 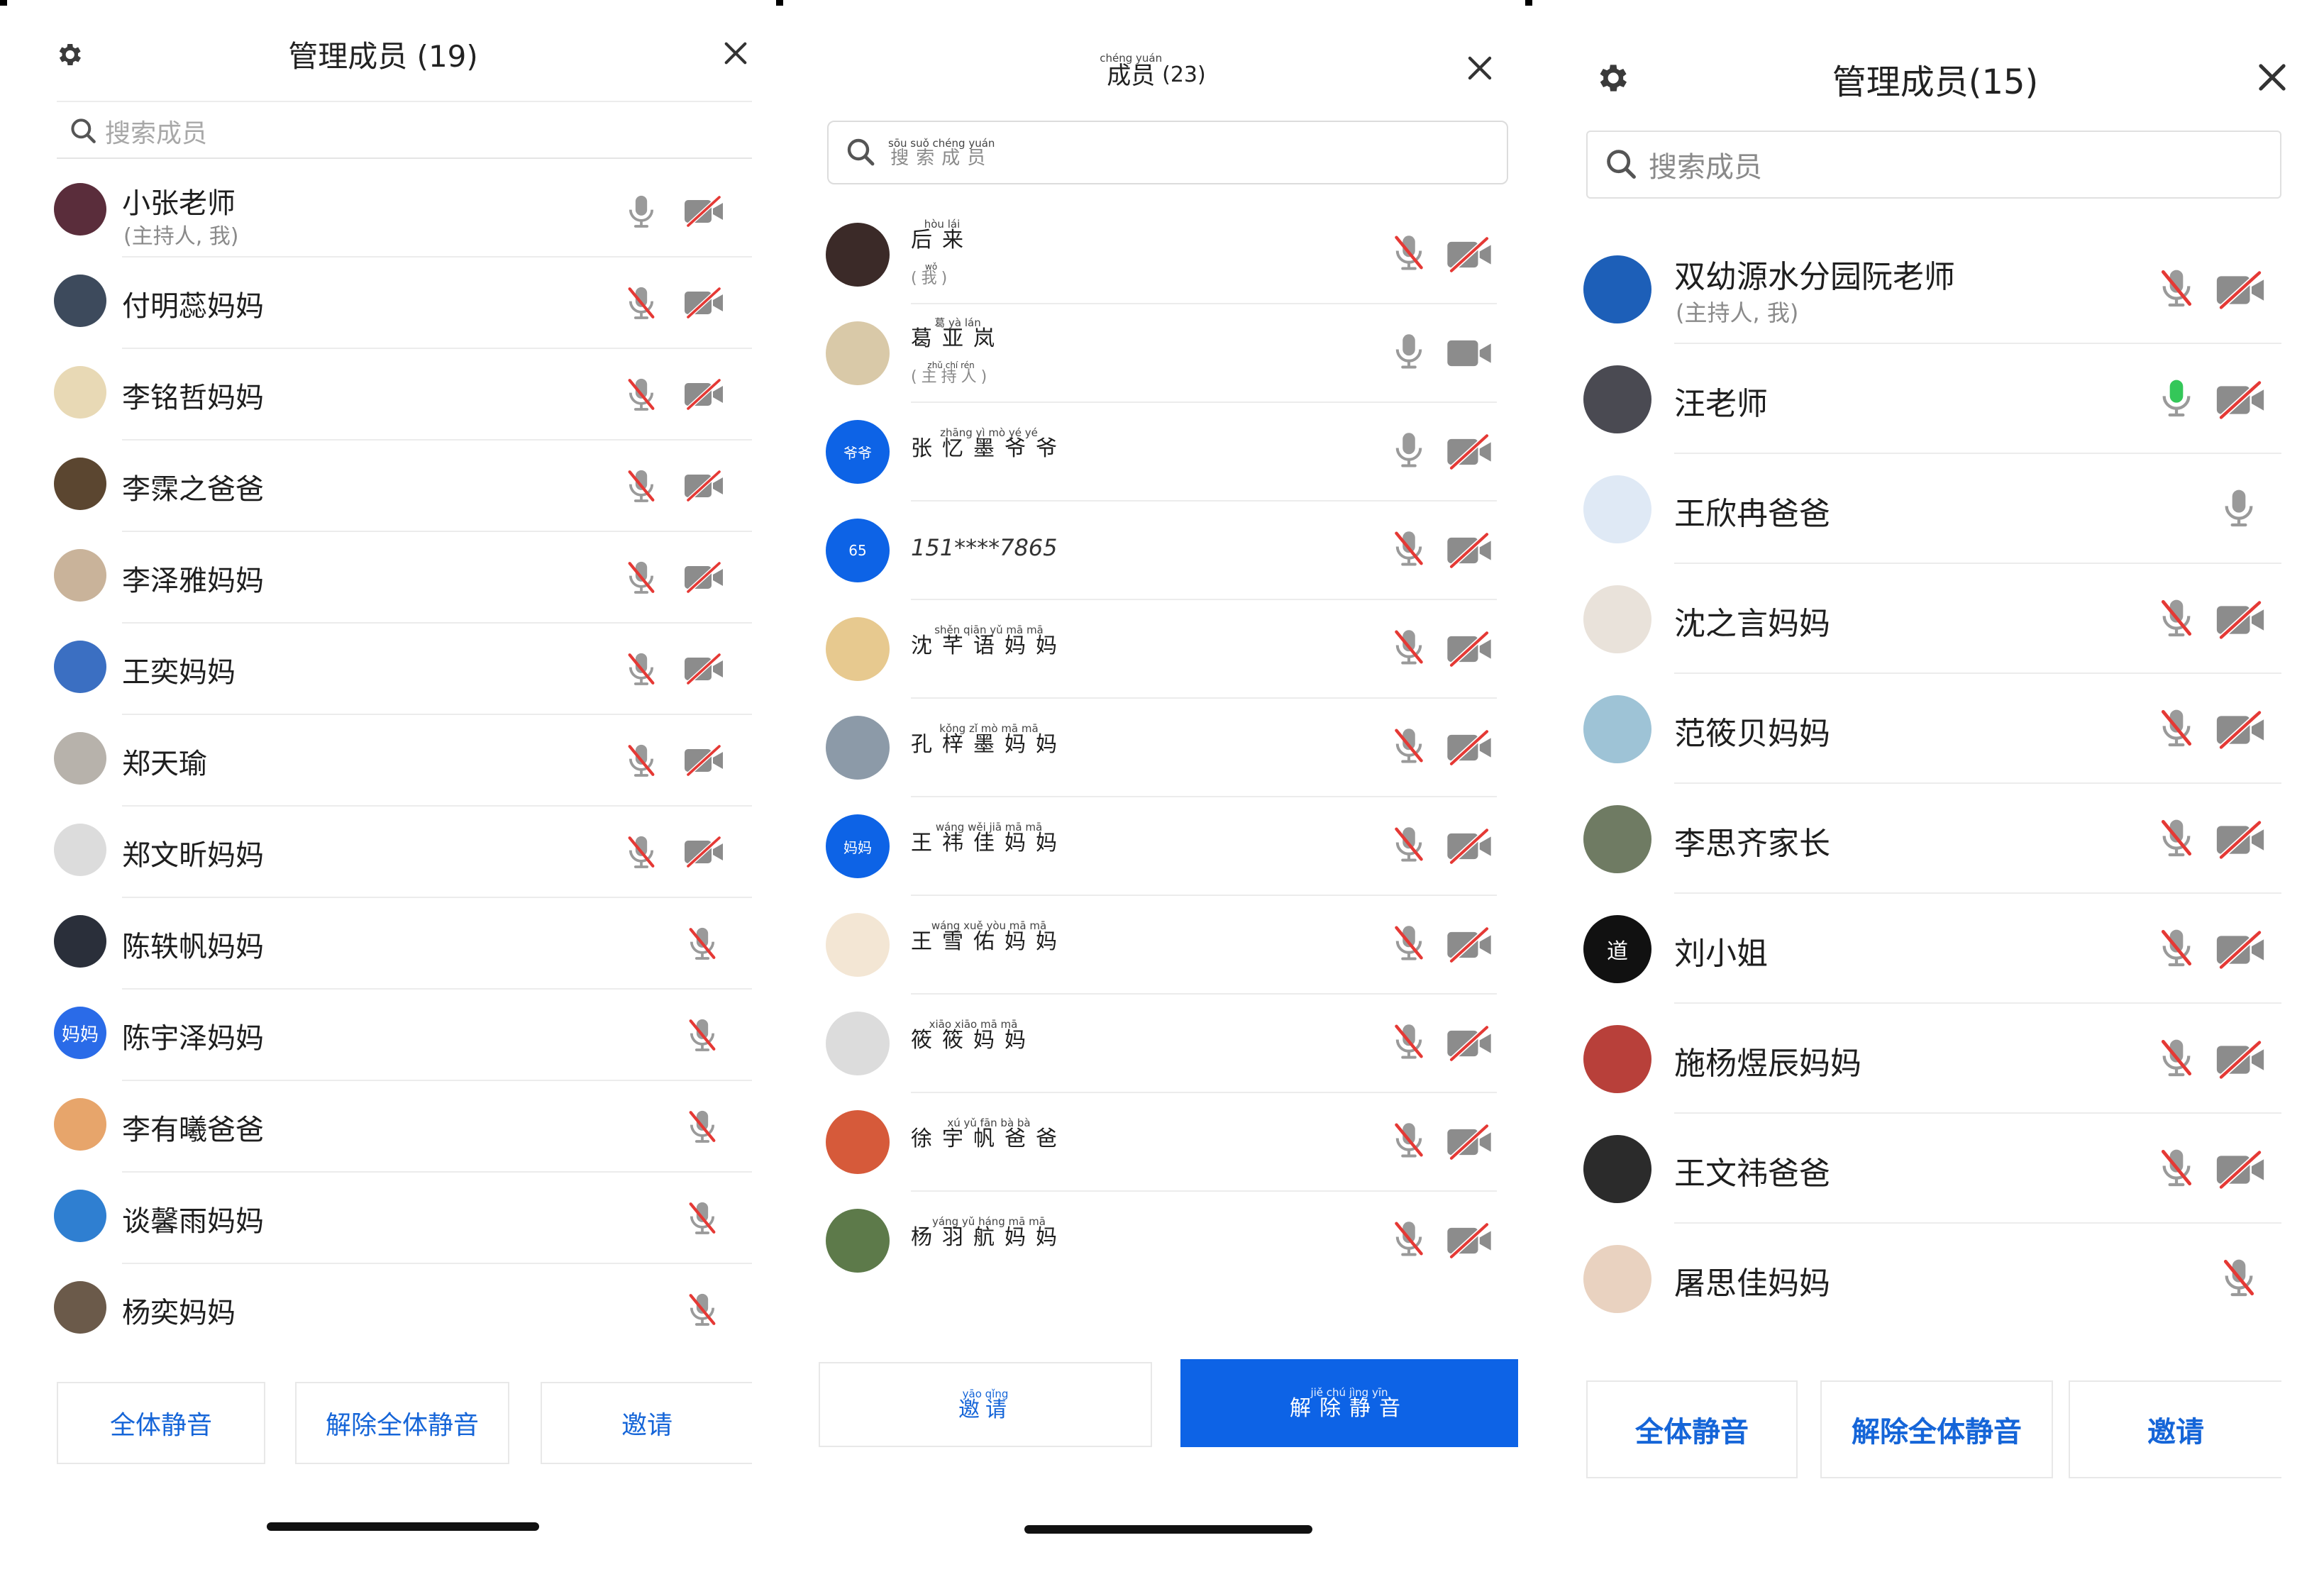 What do you see at coordinates (1152, 649) in the screenshot?
I see `member-row: shěn qiān yǔ mā mā 沈芊语妈妈` at bounding box center [1152, 649].